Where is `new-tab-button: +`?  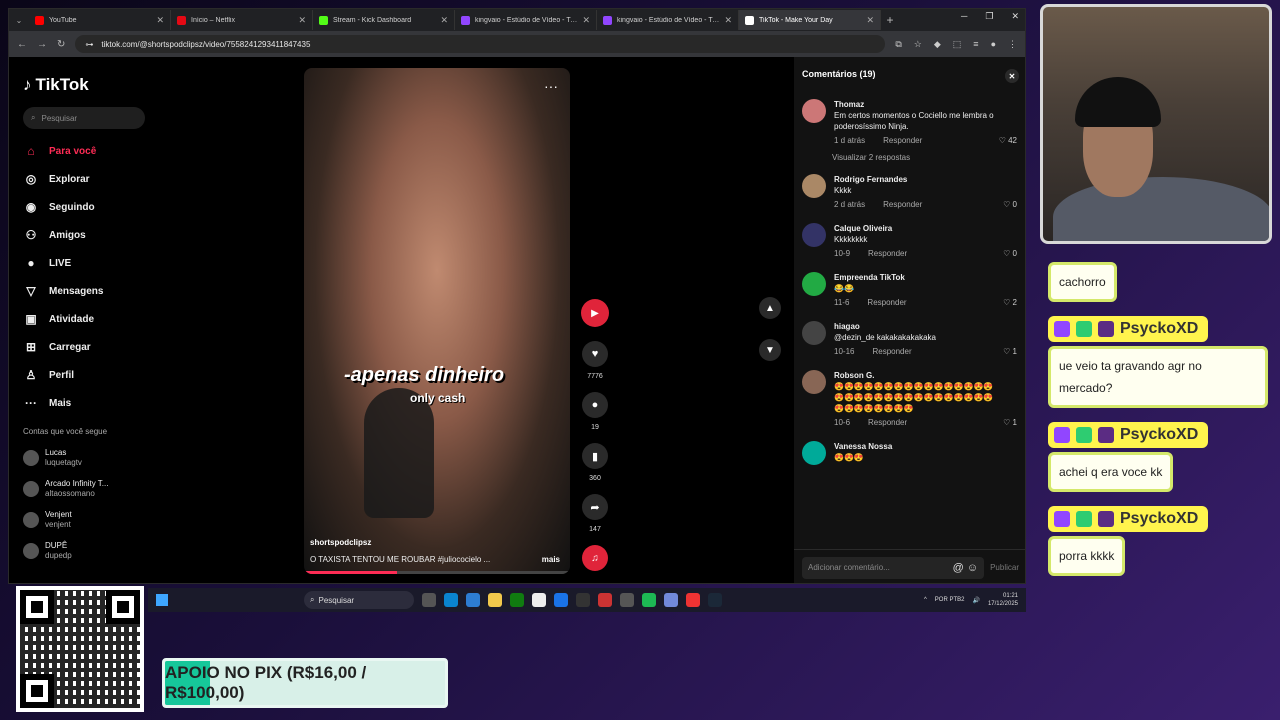
new-tab-button: + is located at coordinates (890, 20).